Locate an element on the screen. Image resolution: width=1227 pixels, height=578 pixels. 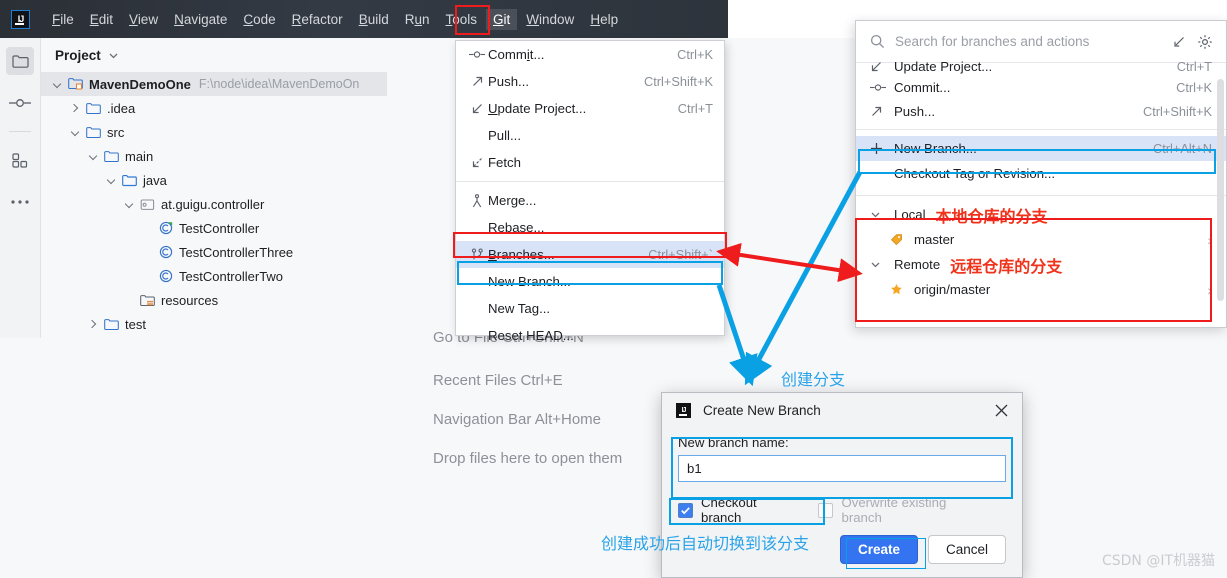
tree-node-label: src is located at coordinates (116, 132).